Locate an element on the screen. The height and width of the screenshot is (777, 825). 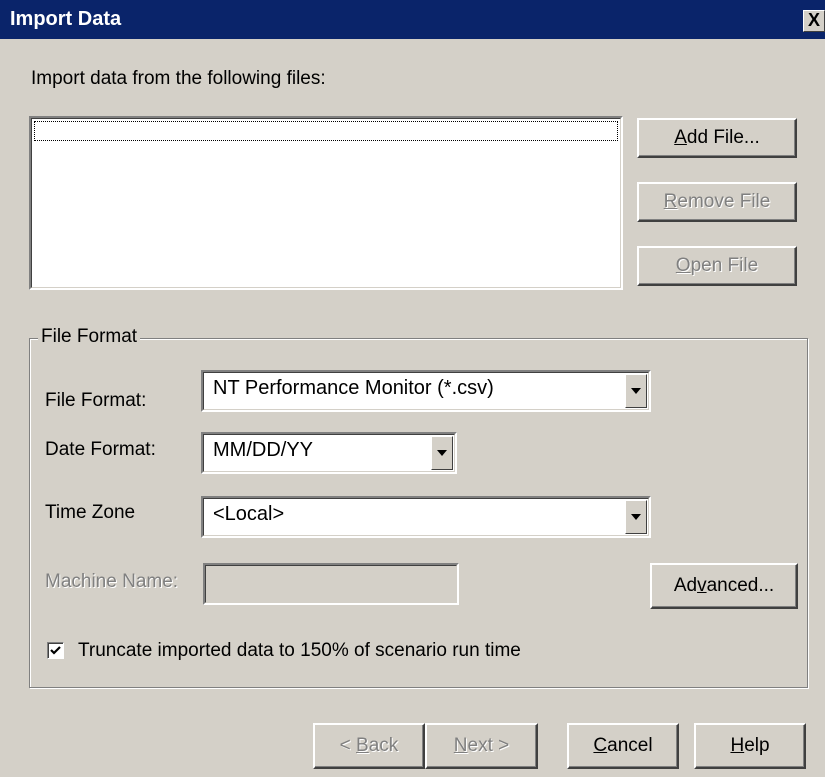
file-format-label: File Format: is located at coordinates (96, 400).